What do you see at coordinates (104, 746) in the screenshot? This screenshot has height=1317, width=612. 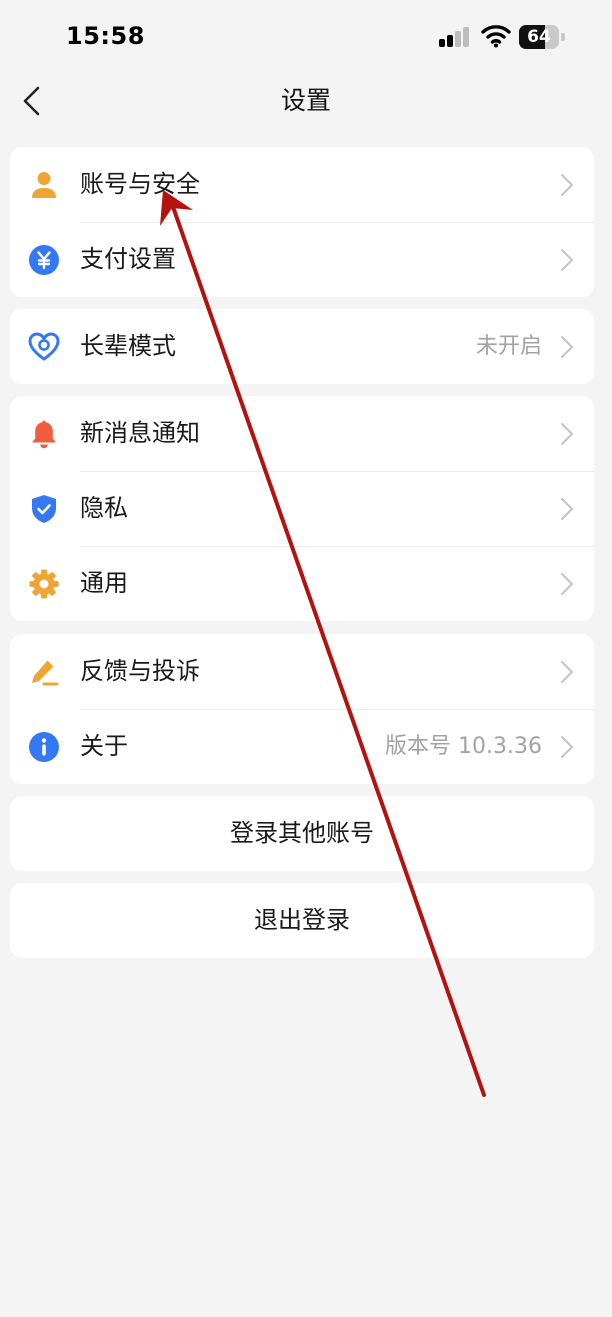 I see `settings-row-label: 关于` at bounding box center [104, 746].